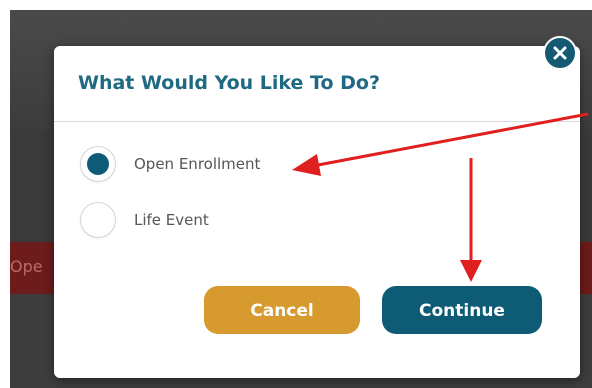  I want to click on option-open-enrollment: Open Enrollment, so click(170, 164).